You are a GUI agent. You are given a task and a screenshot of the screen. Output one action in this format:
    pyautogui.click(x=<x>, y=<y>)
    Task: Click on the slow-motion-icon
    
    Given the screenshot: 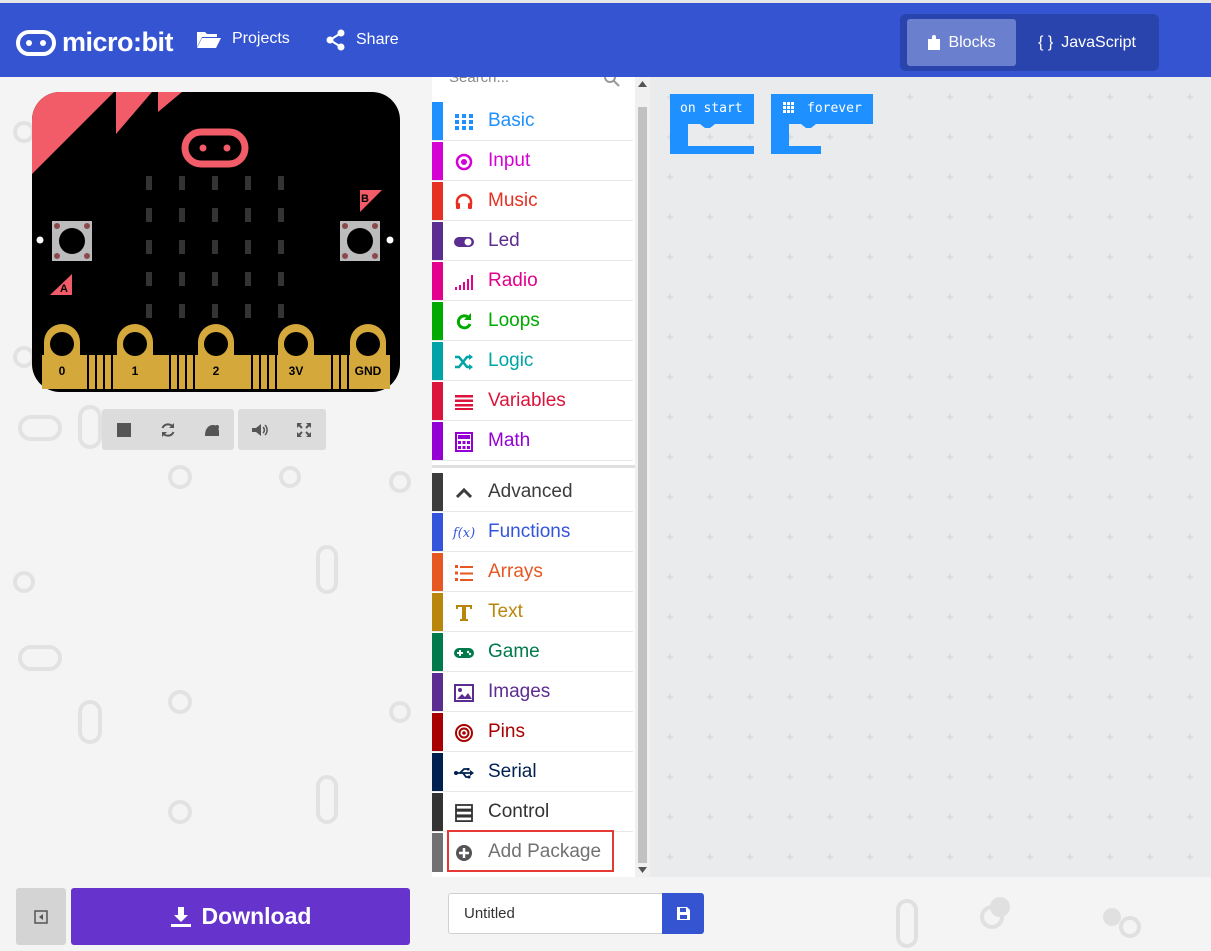 What is the action you would take?
    pyautogui.click(x=212, y=430)
    